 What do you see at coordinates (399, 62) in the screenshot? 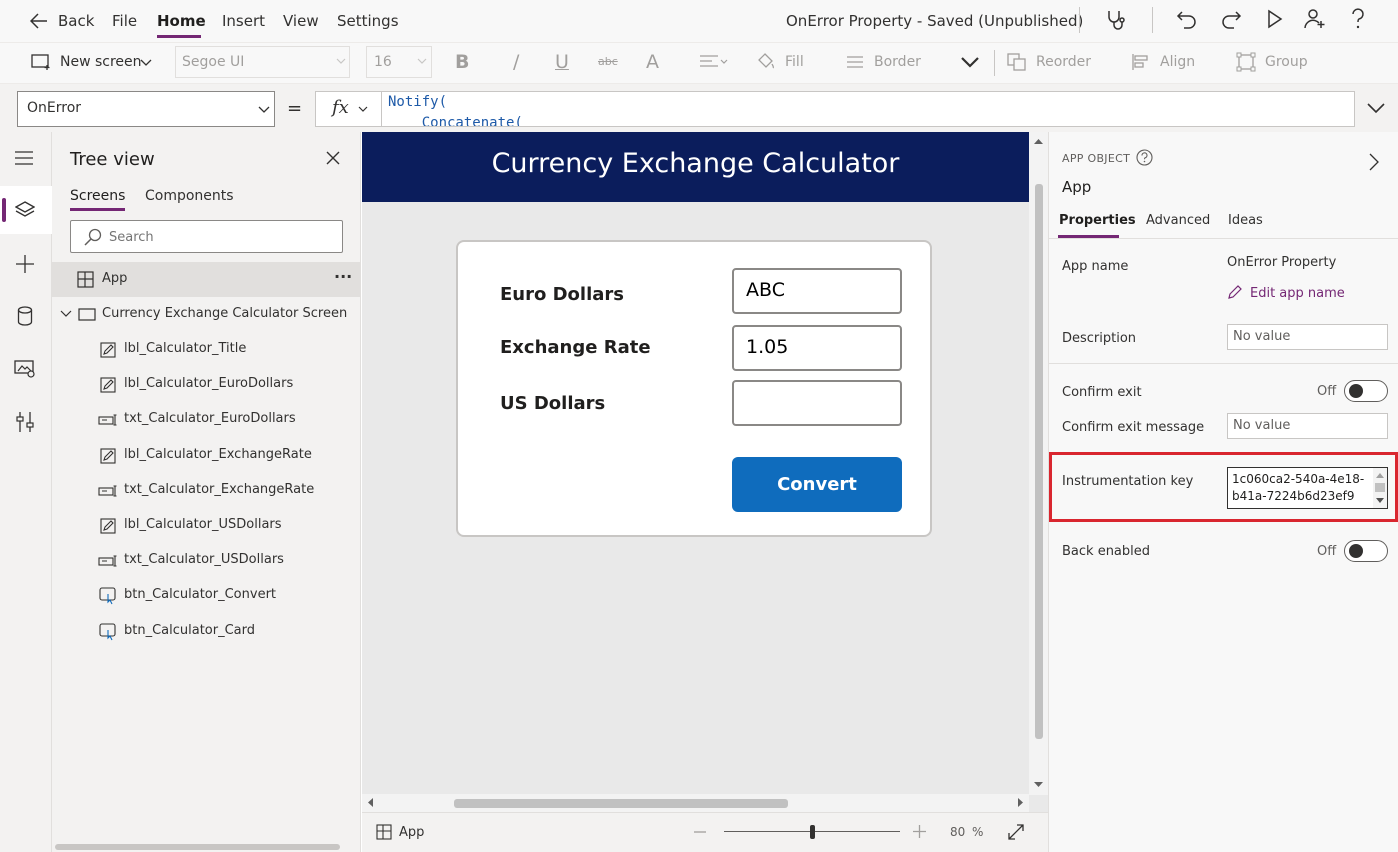
I see `font-size-select: 16` at bounding box center [399, 62].